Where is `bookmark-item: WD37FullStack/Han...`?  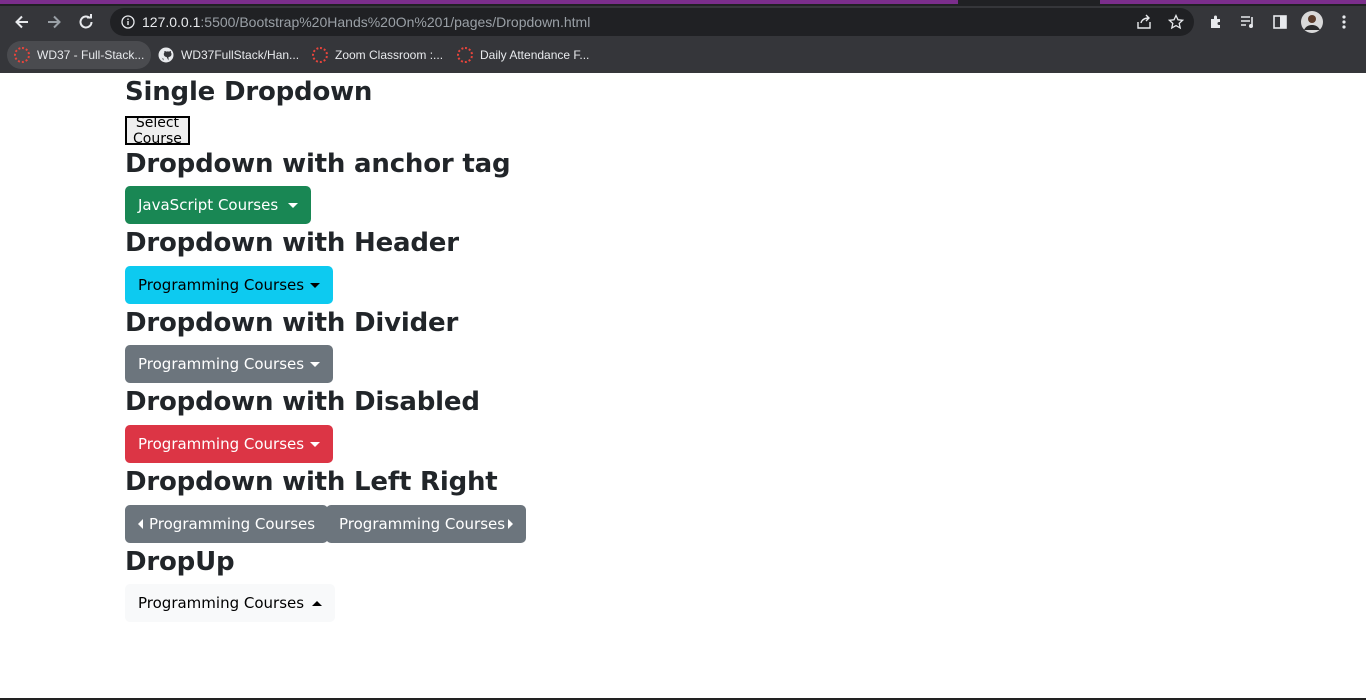
bookmark-item: WD37FullStack/Han... is located at coordinates (228, 55).